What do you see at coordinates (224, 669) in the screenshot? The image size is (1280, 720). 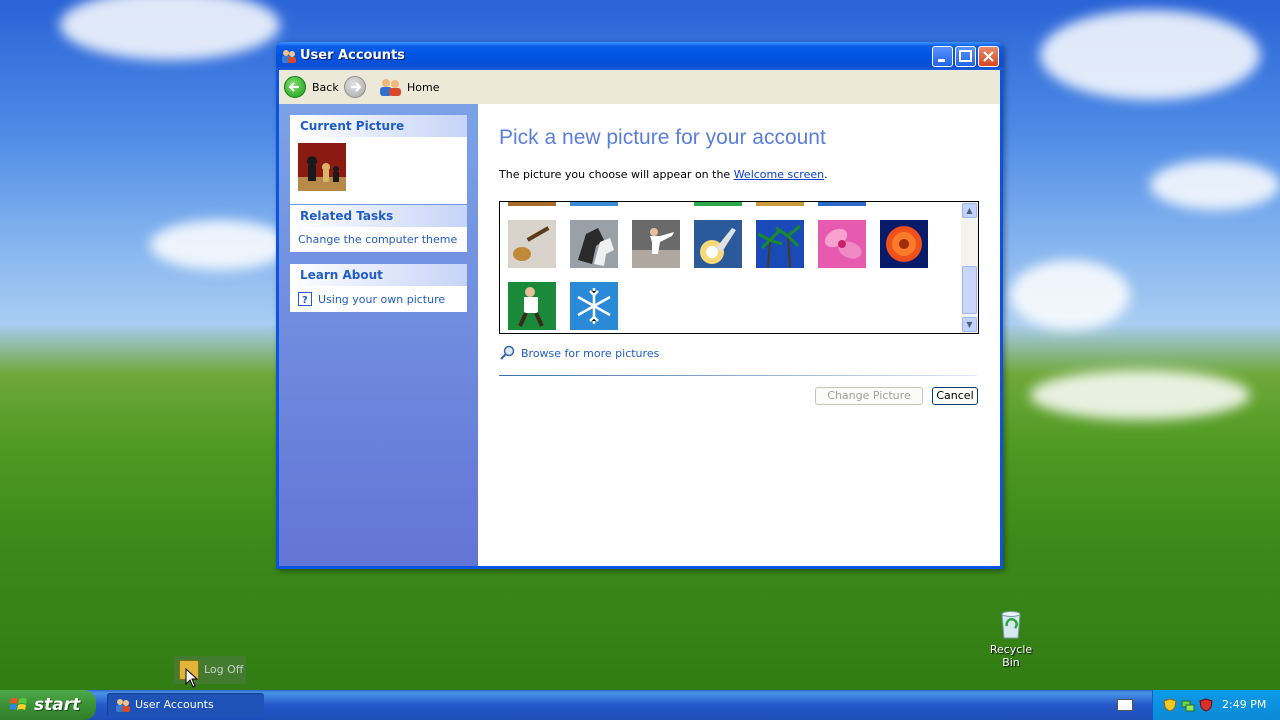 I see `log-off-label: Log Off` at bounding box center [224, 669].